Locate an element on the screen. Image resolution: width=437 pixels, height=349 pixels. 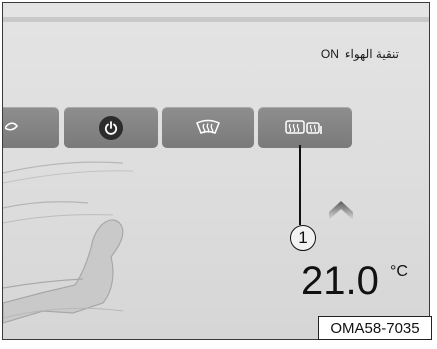
air-purification-label: تنقية الهواء is located at coordinates (371, 54).